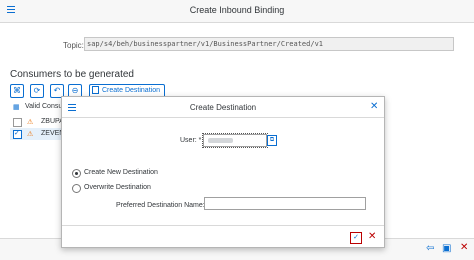 Image resolution: width=474 pixels, height=260 pixels. What do you see at coordinates (72, 74) in the screenshot?
I see `consumers-section-title: Consumers to be generated` at bounding box center [72, 74].